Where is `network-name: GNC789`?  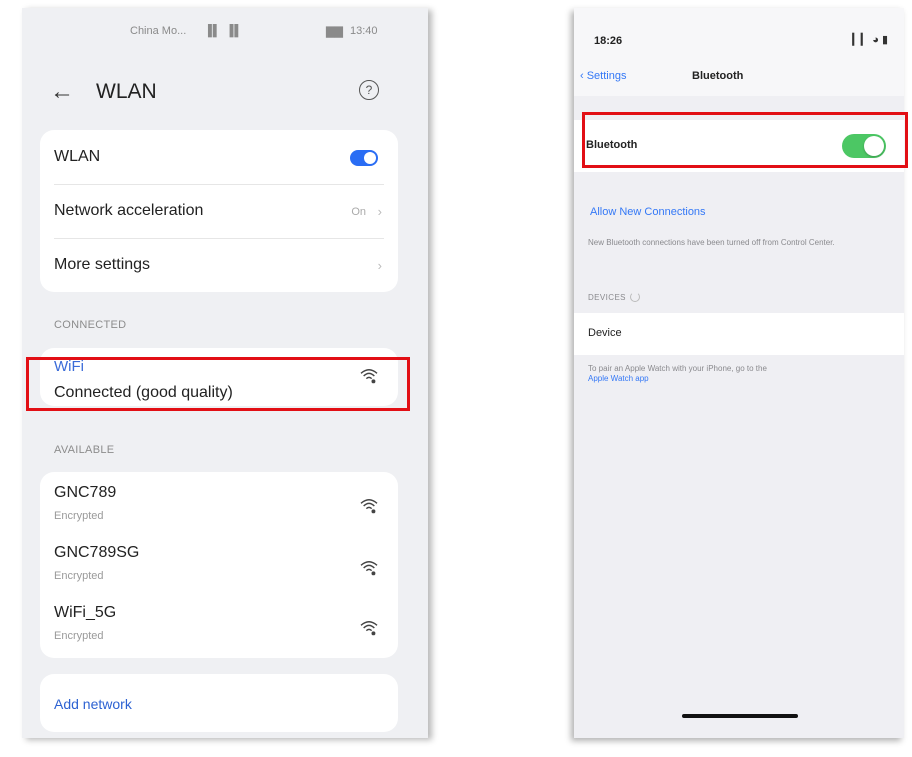
network-name: GNC789 is located at coordinates (85, 492).